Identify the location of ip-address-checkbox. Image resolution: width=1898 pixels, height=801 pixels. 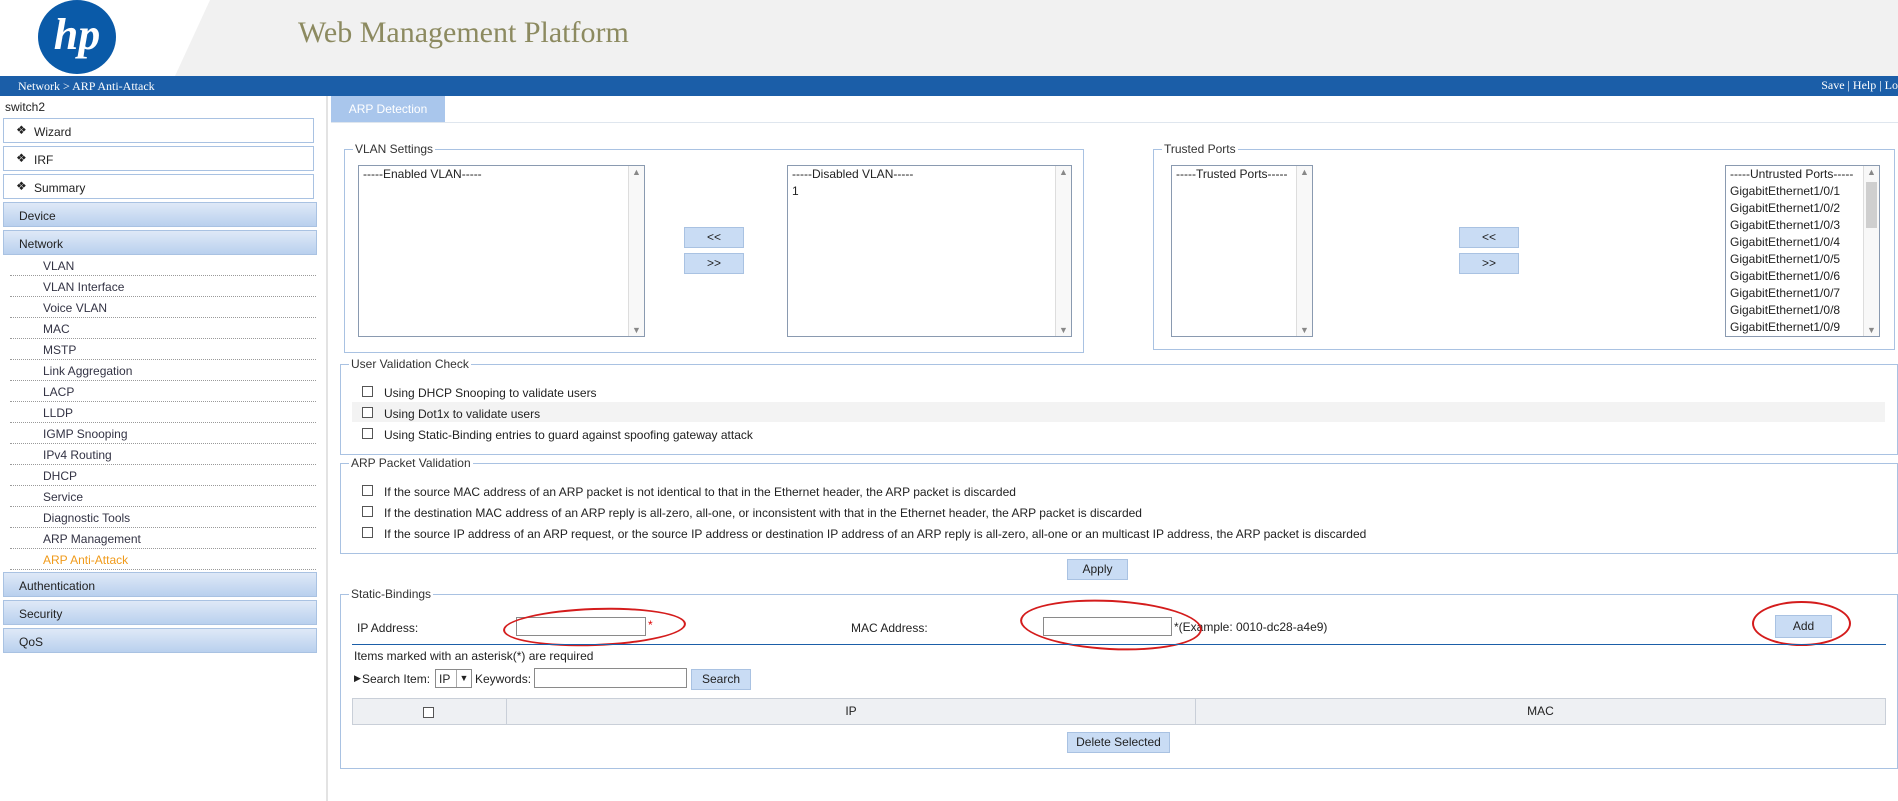
(367, 532).